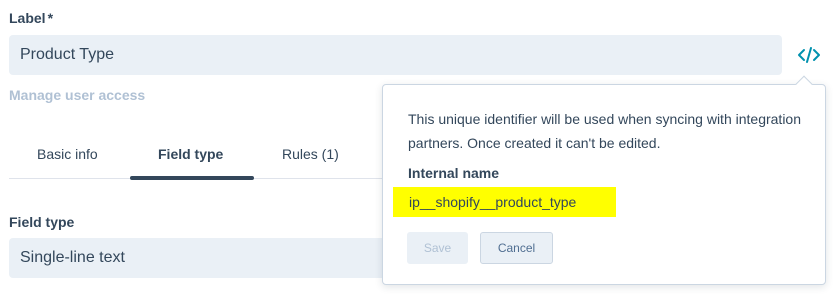 This screenshot has height=300, width=840. I want to click on tab-basic-info: Basic info, so click(67, 154).